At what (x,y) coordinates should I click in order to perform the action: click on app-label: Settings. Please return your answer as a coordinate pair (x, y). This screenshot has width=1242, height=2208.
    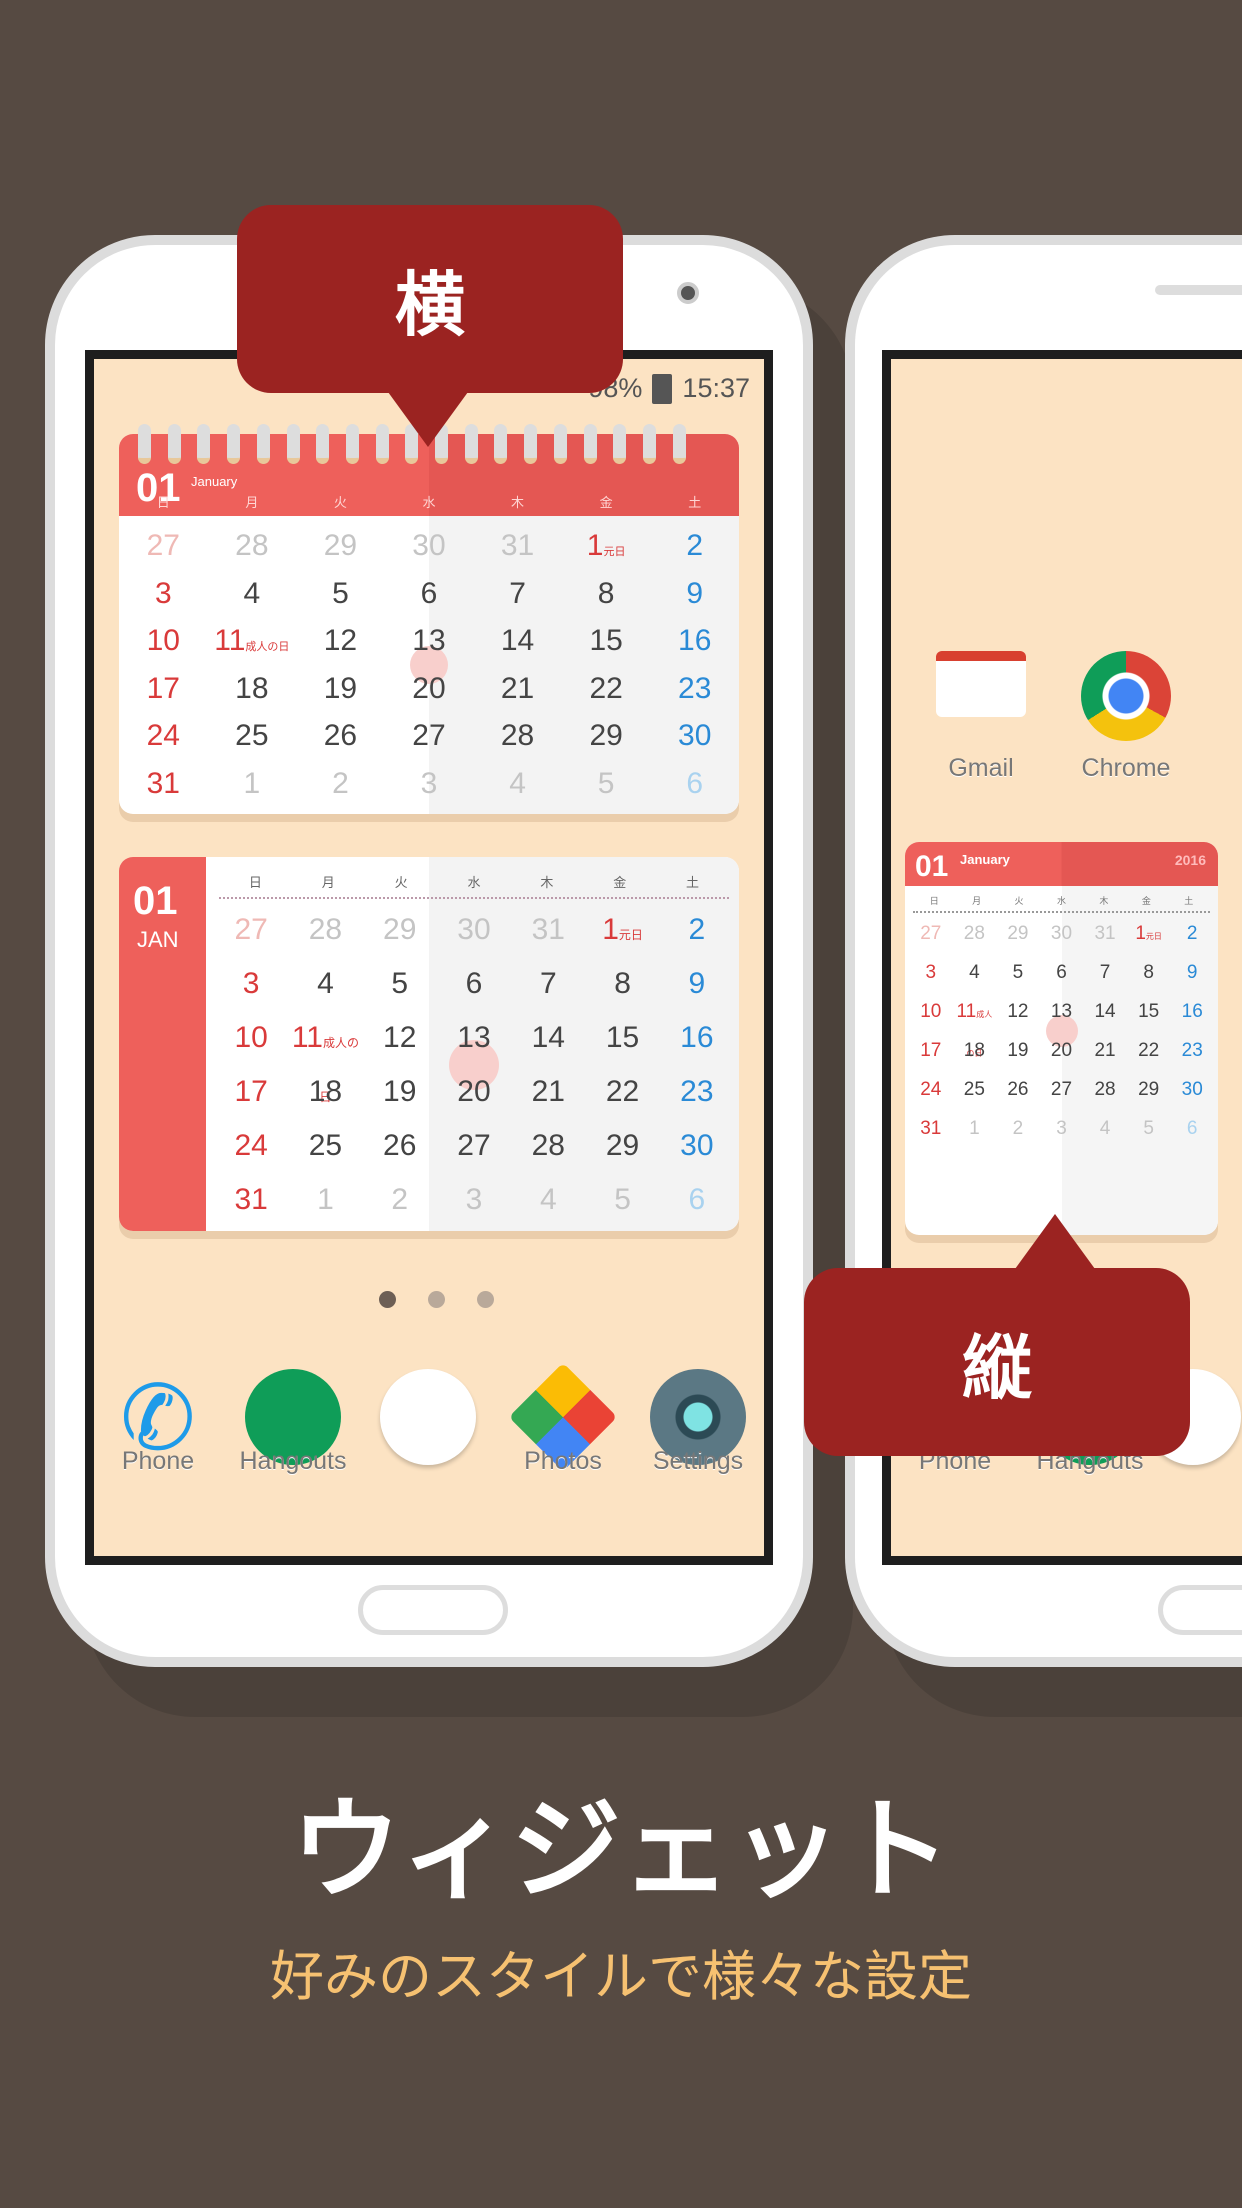
    Looking at the image, I should click on (698, 1461).